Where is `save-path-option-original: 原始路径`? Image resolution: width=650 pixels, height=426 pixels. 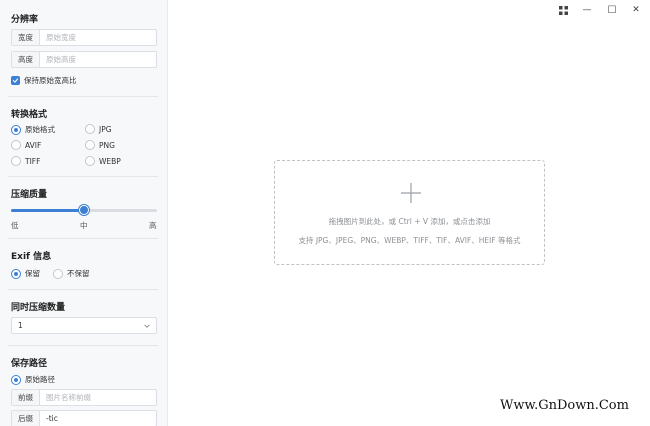
save-path-option-original: 原始路径 is located at coordinates (33, 379).